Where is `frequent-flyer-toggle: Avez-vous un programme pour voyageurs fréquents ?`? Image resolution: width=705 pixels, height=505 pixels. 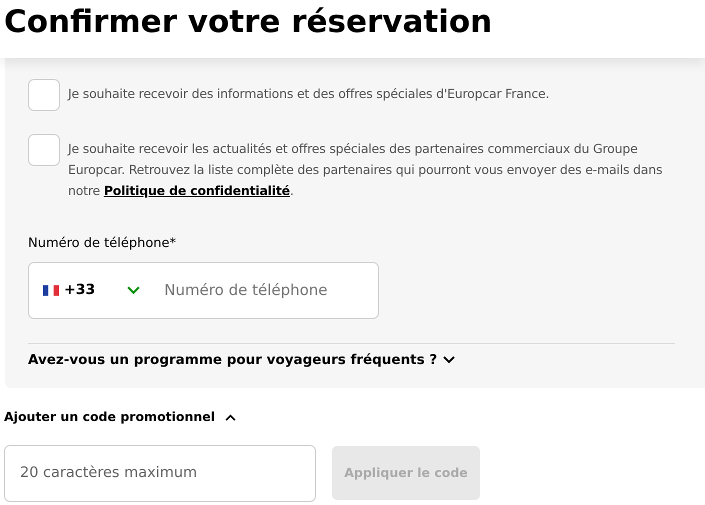
frequent-flyer-toggle: Avez-vous un programme pour voyageurs fréquents ? is located at coordinates (233, 360).